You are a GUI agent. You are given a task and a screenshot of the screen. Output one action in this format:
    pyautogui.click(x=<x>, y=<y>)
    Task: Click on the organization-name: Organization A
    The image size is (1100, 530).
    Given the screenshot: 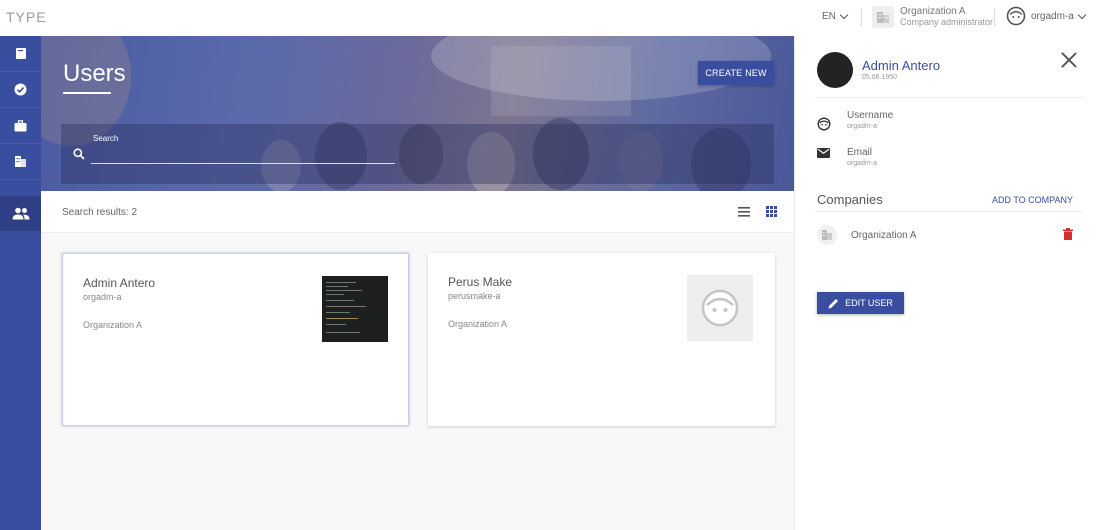 What is the action you would take?
    pyautogui.click(x=933, y=11)
    